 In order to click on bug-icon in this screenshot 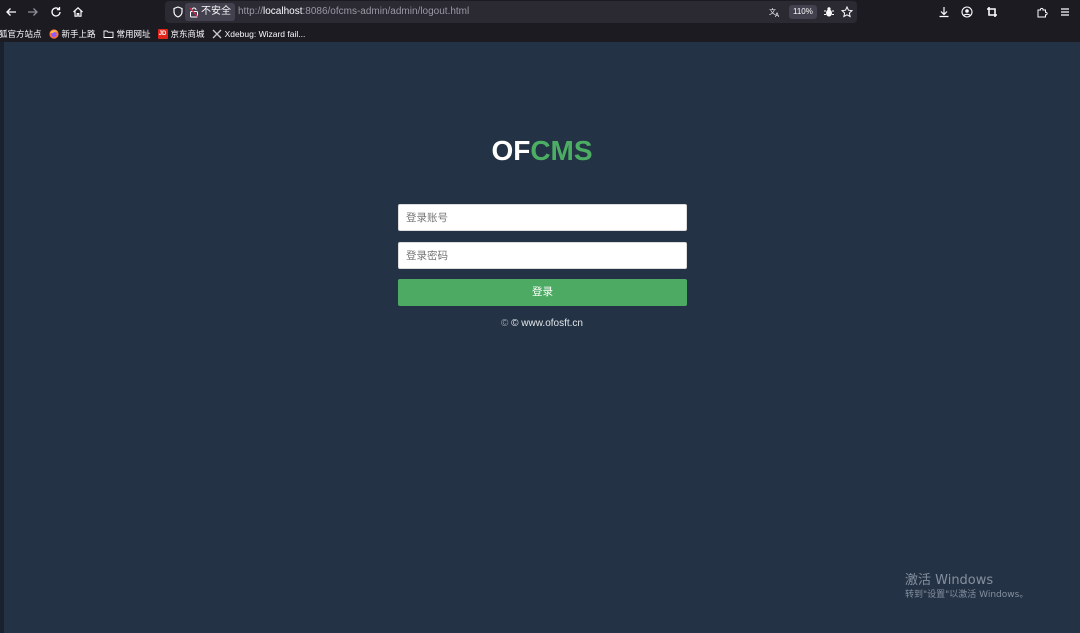, I will do `click(829, 12)`.